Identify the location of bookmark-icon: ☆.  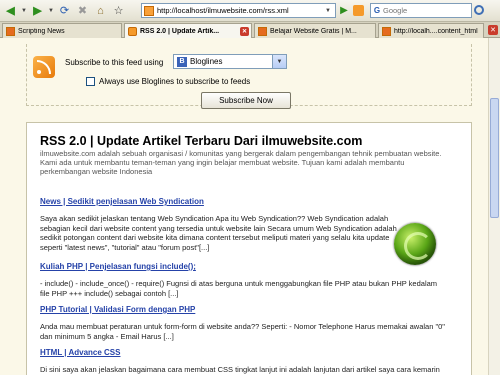
(118, 10).